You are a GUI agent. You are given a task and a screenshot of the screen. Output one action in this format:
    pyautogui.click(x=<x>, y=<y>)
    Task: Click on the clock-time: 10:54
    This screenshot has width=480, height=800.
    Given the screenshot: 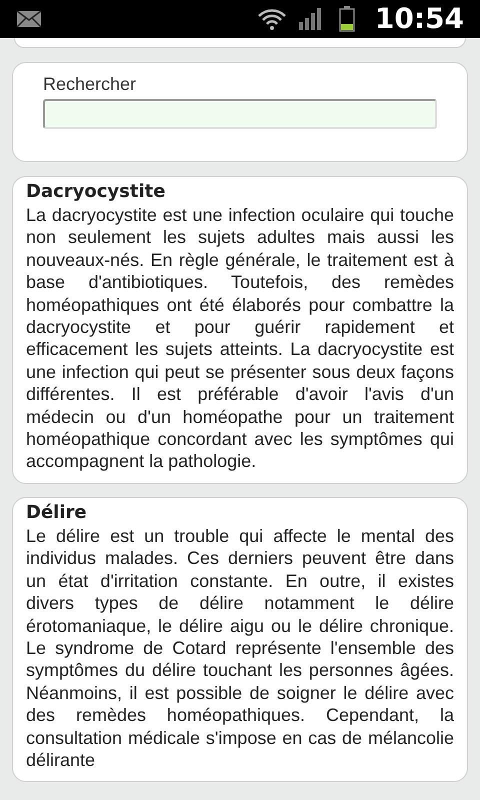 What is the action you would take?
    pyautogui.click(x=419, y=19)
    